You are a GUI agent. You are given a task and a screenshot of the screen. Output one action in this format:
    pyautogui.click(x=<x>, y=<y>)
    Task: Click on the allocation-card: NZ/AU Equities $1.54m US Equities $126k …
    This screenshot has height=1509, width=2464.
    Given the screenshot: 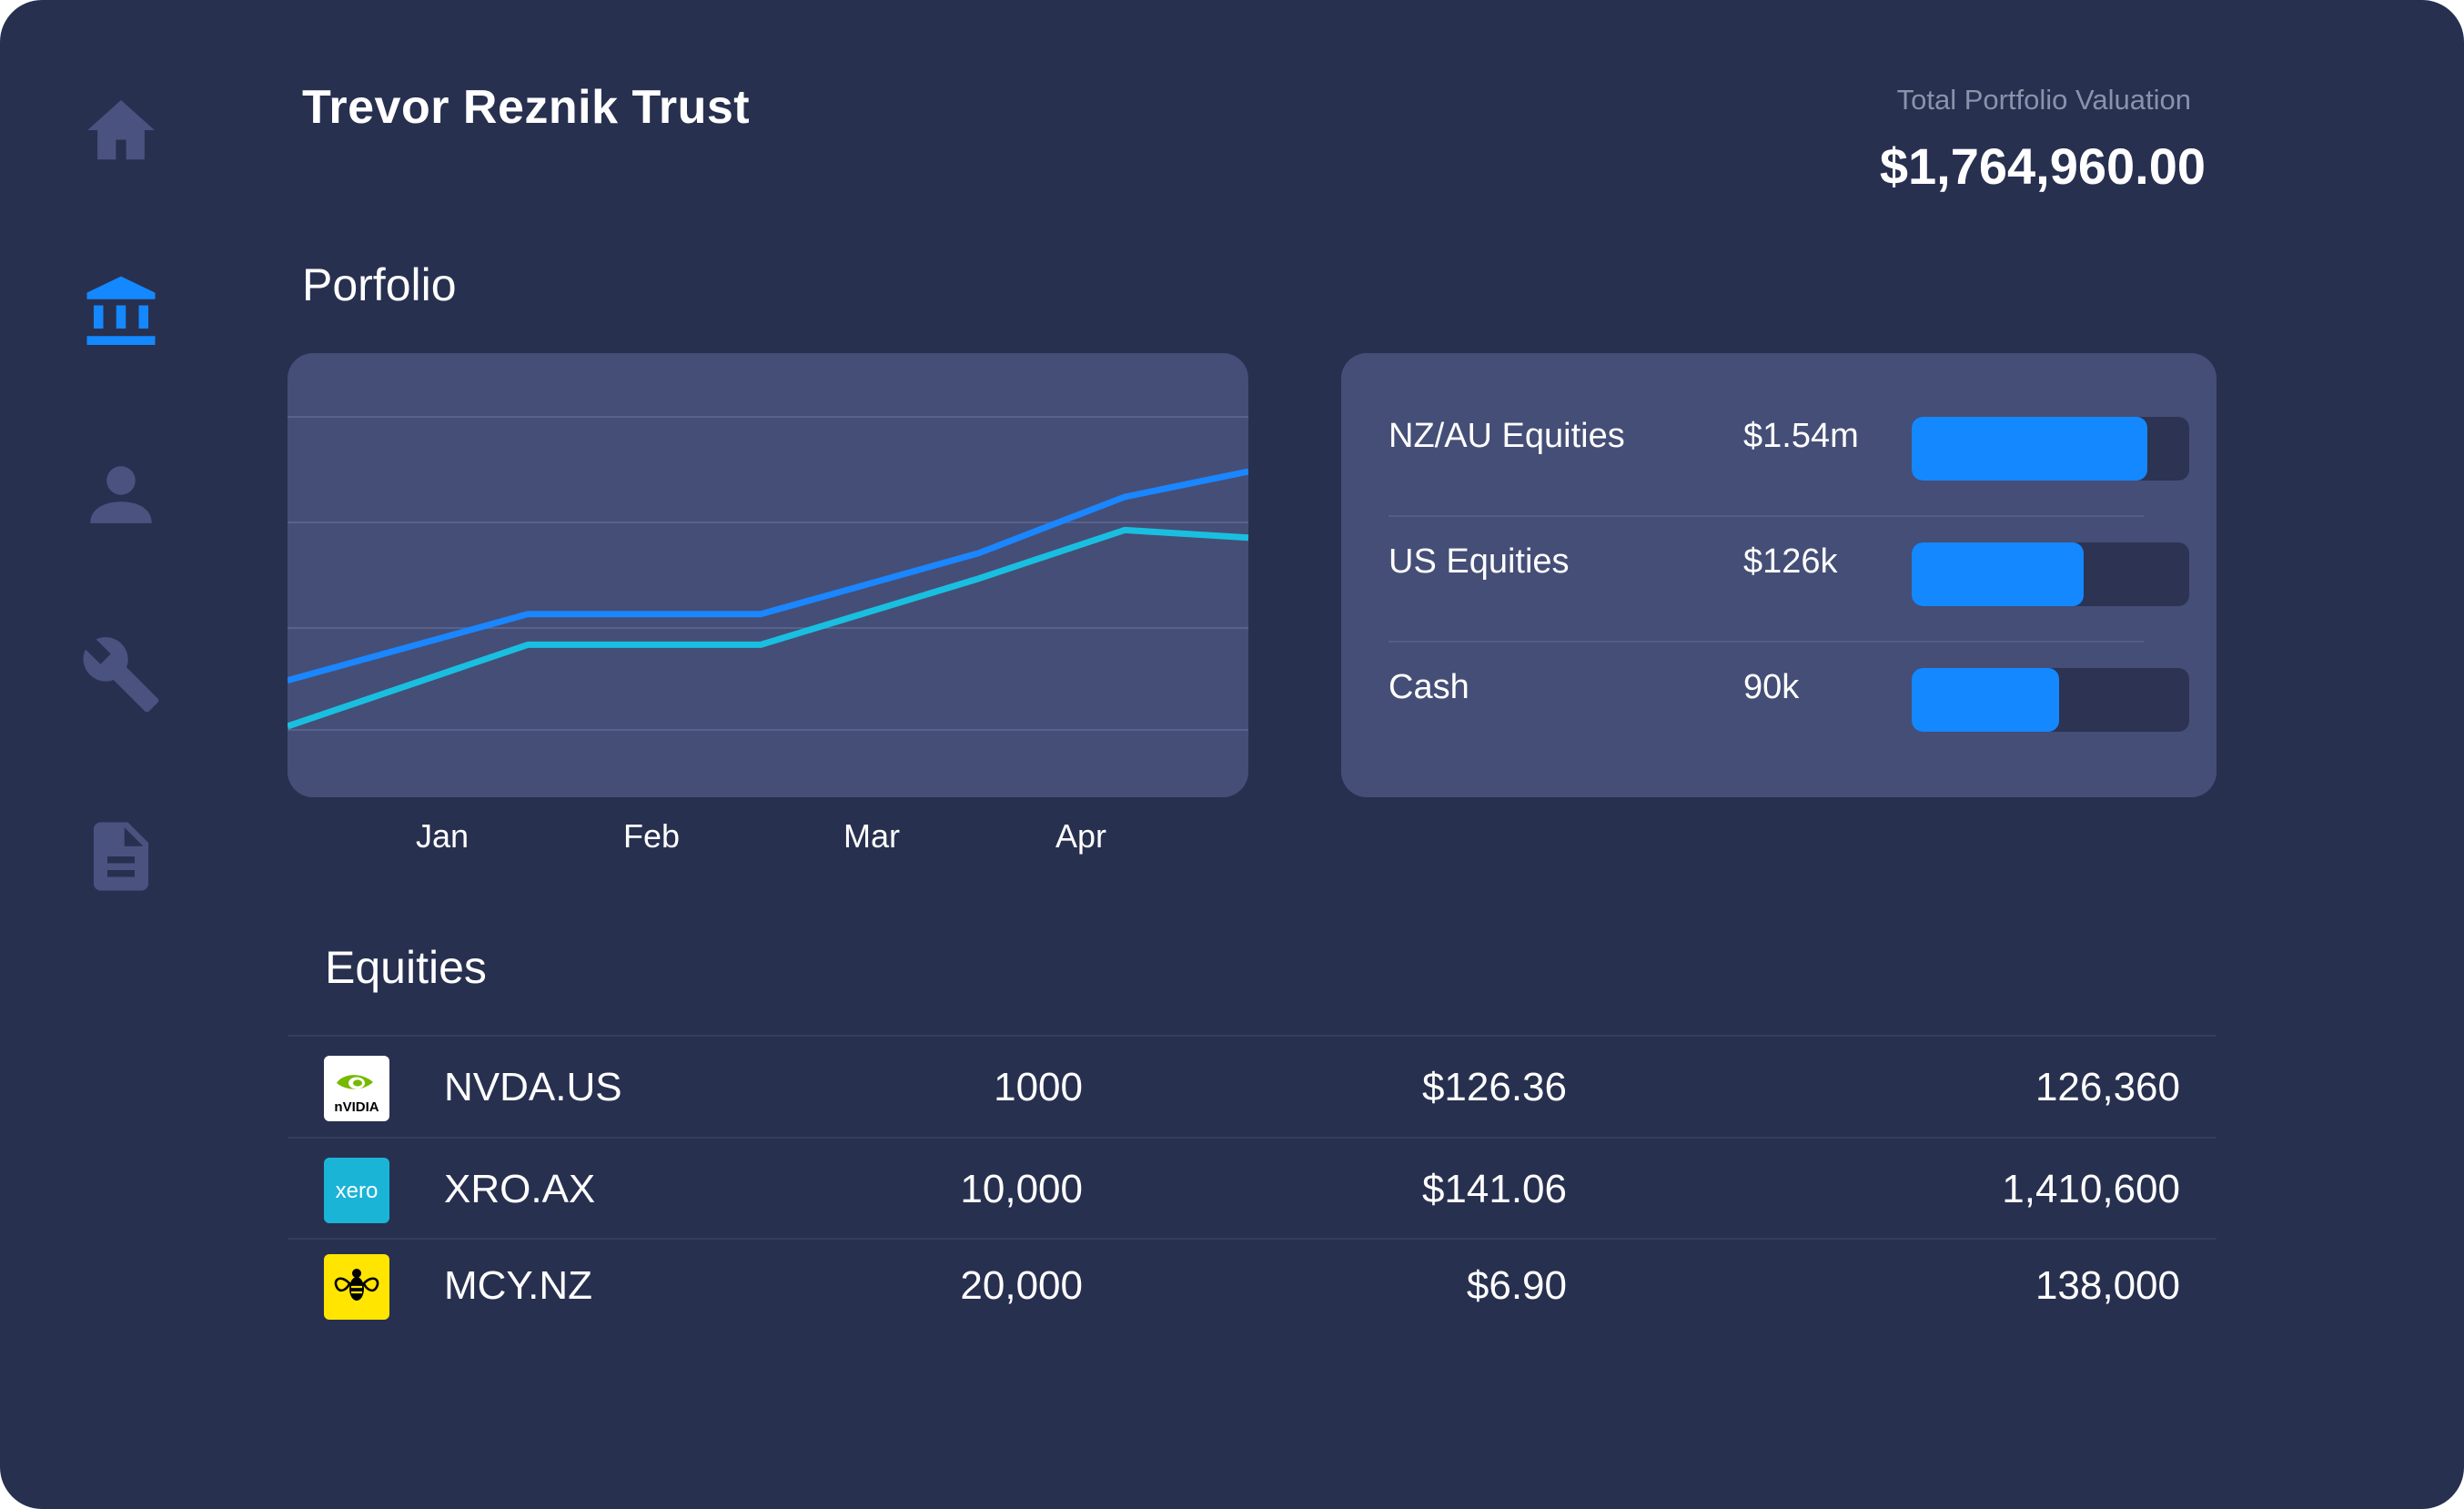 What is the action you would take?
    pyautogui.click(x=1779, y=575)
    